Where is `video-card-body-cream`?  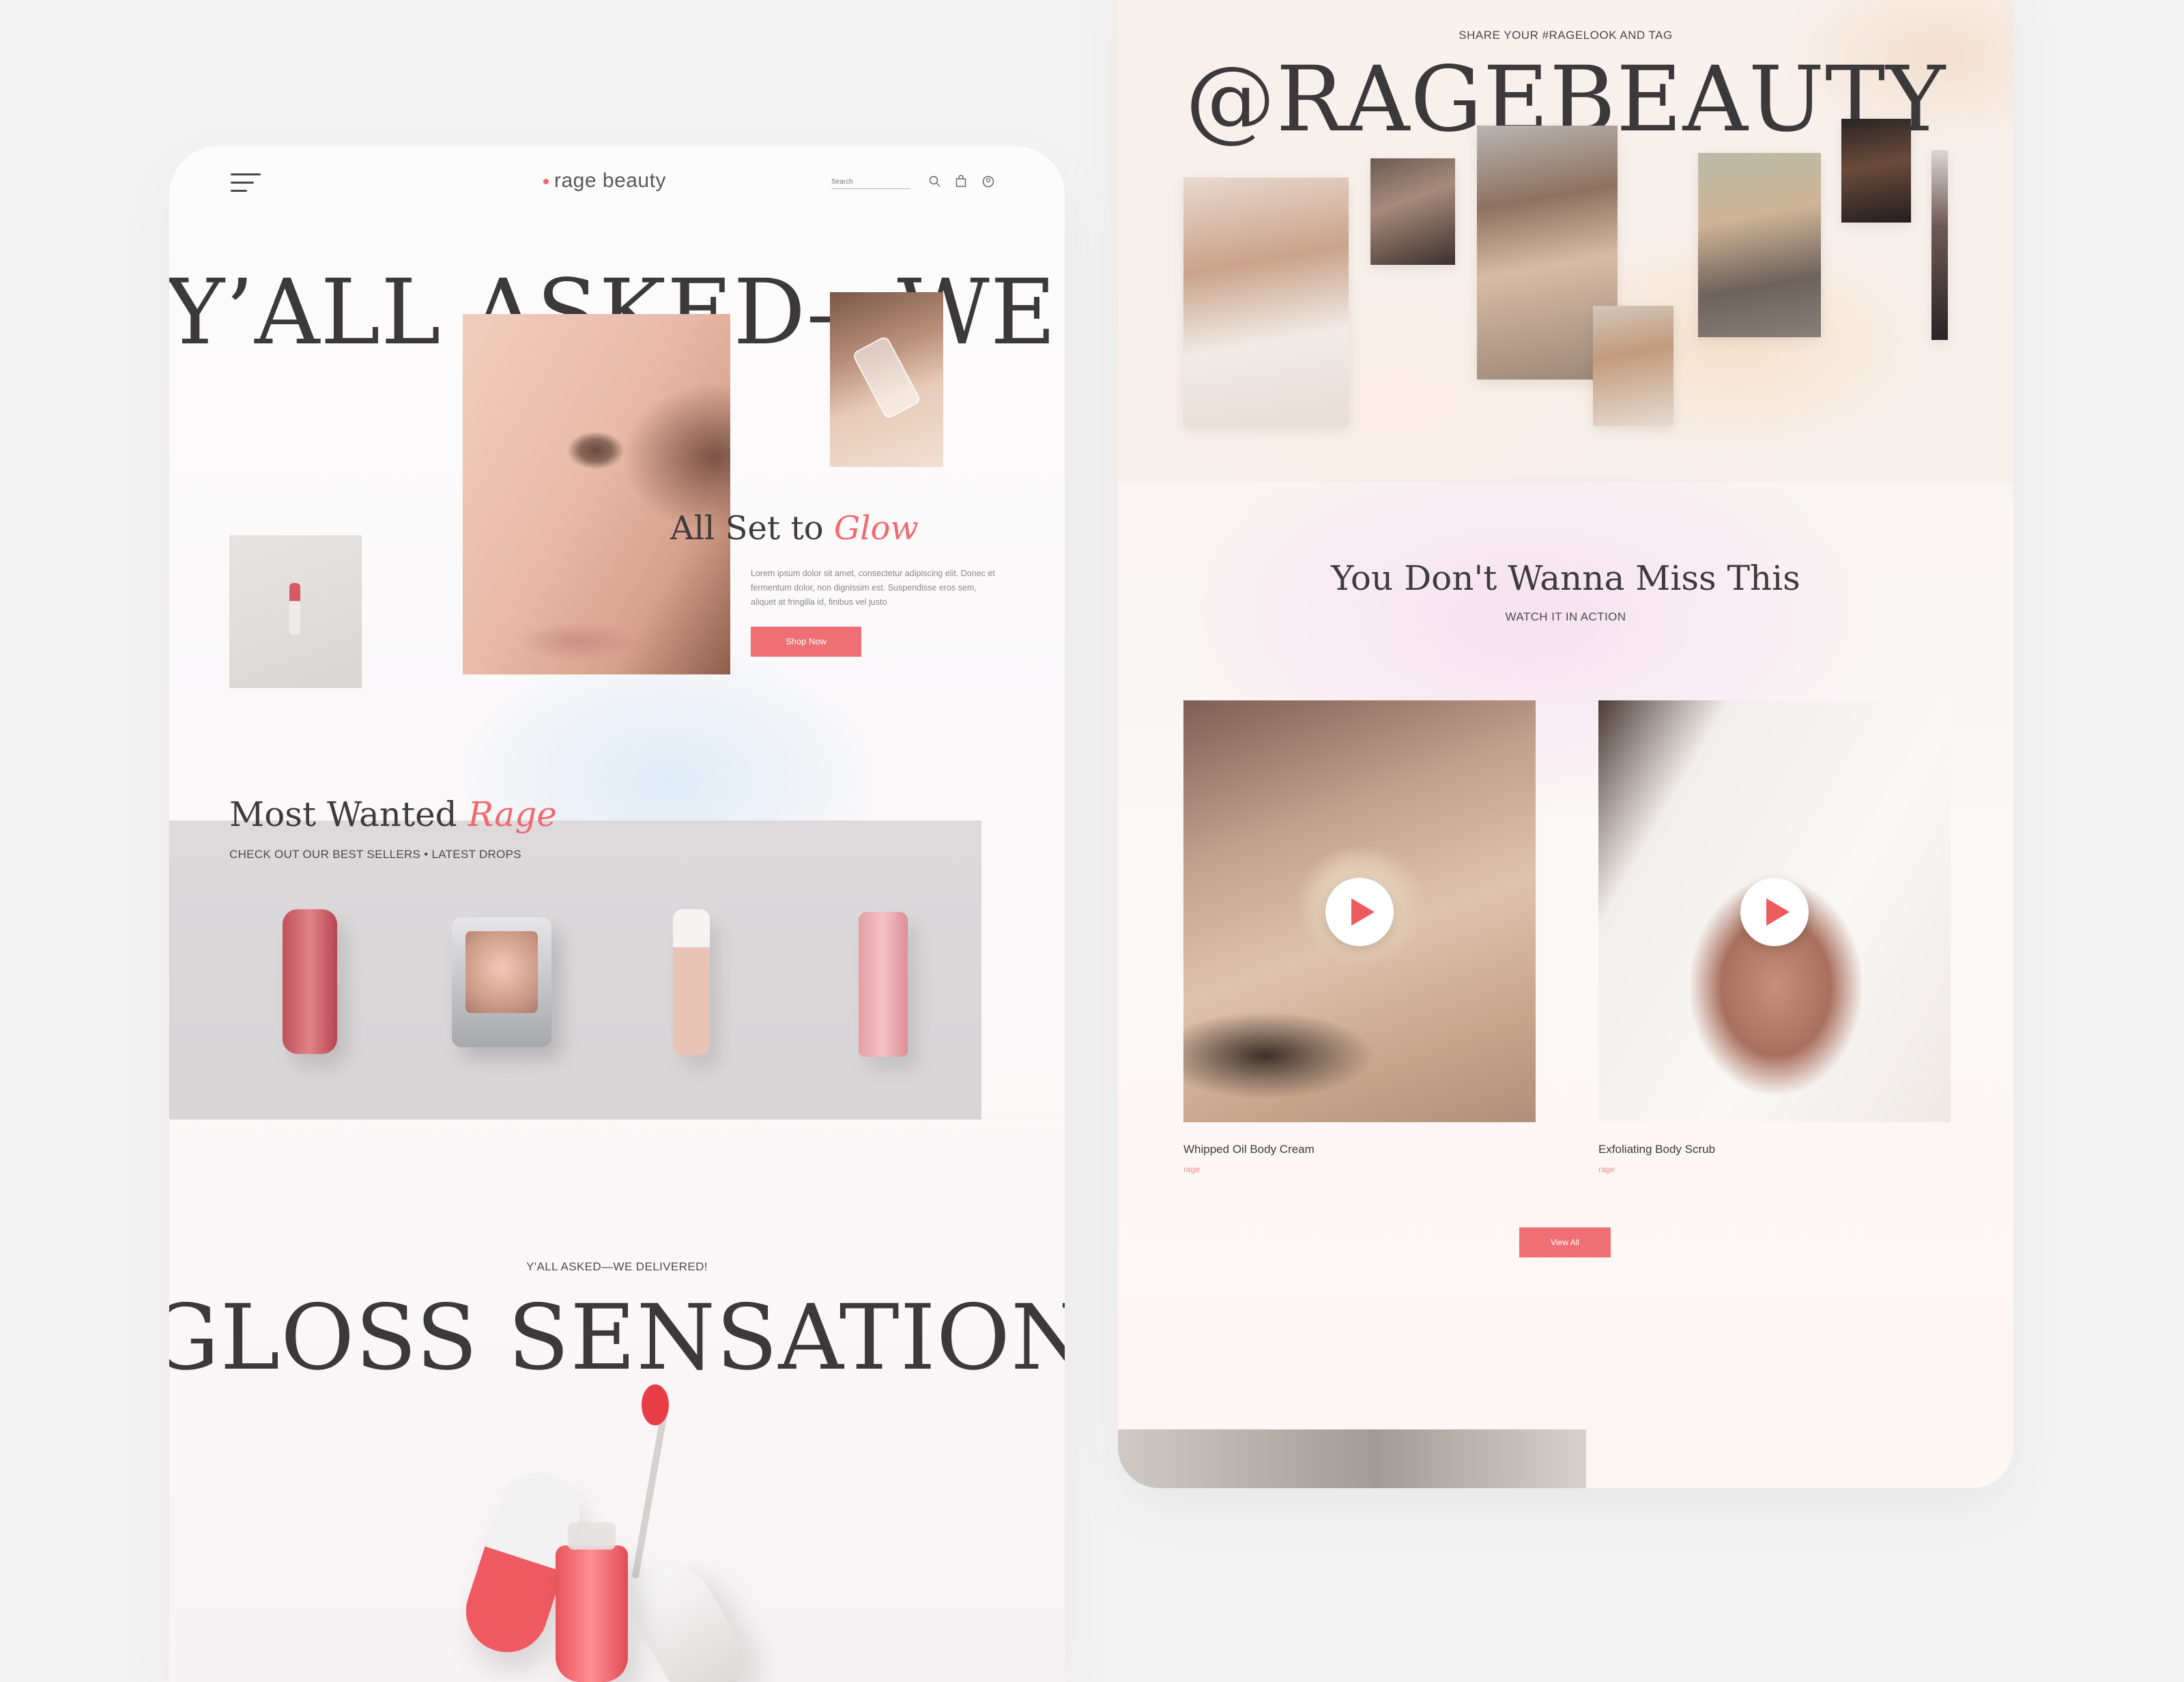
video-card-body-cream is located at coordinates (1359, 911).